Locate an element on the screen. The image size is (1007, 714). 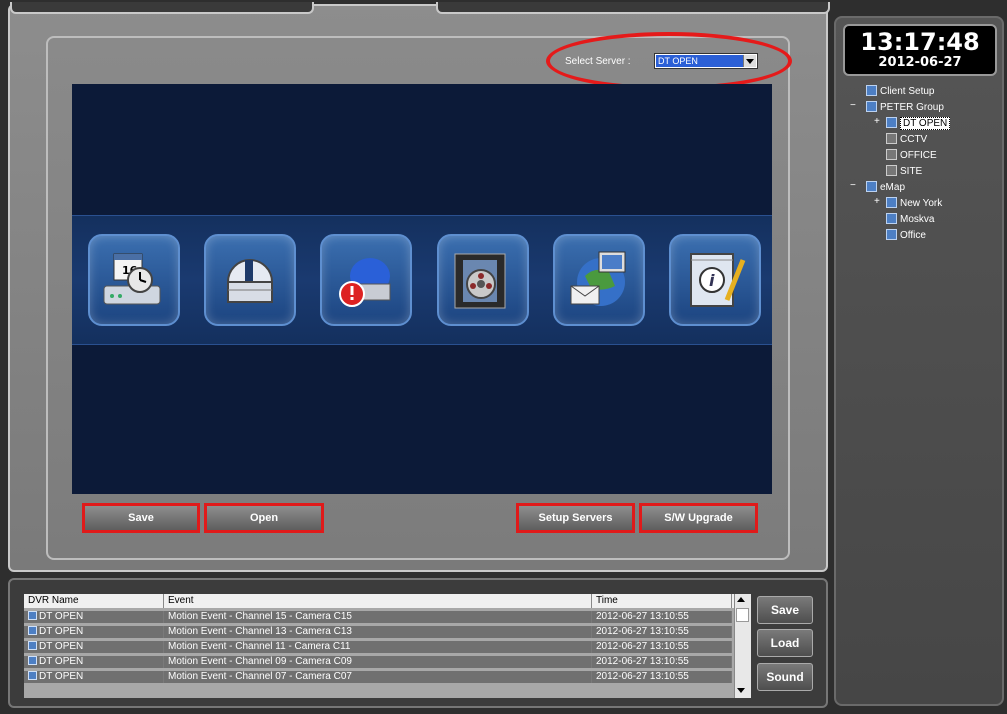
tree-item-moskva: Moskva is located at coordinates (910, 219).